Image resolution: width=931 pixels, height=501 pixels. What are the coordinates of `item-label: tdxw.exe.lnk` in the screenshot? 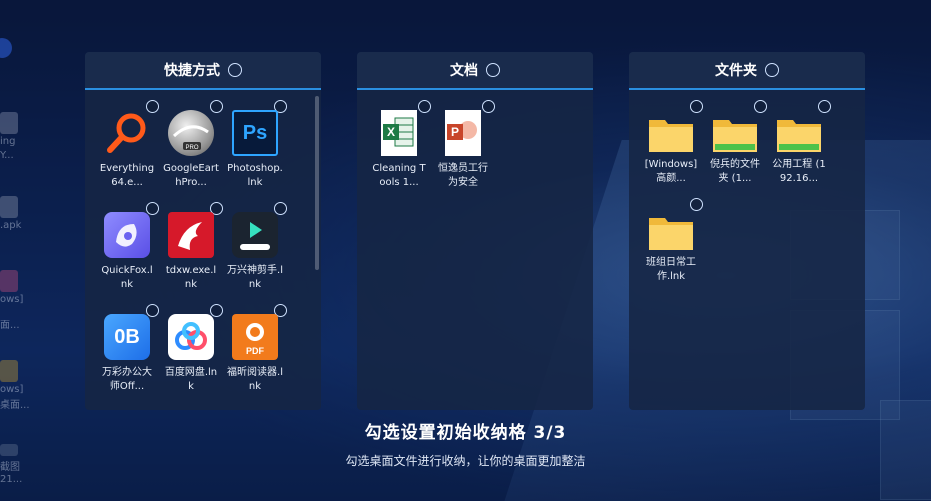 It's located at (191, 277).